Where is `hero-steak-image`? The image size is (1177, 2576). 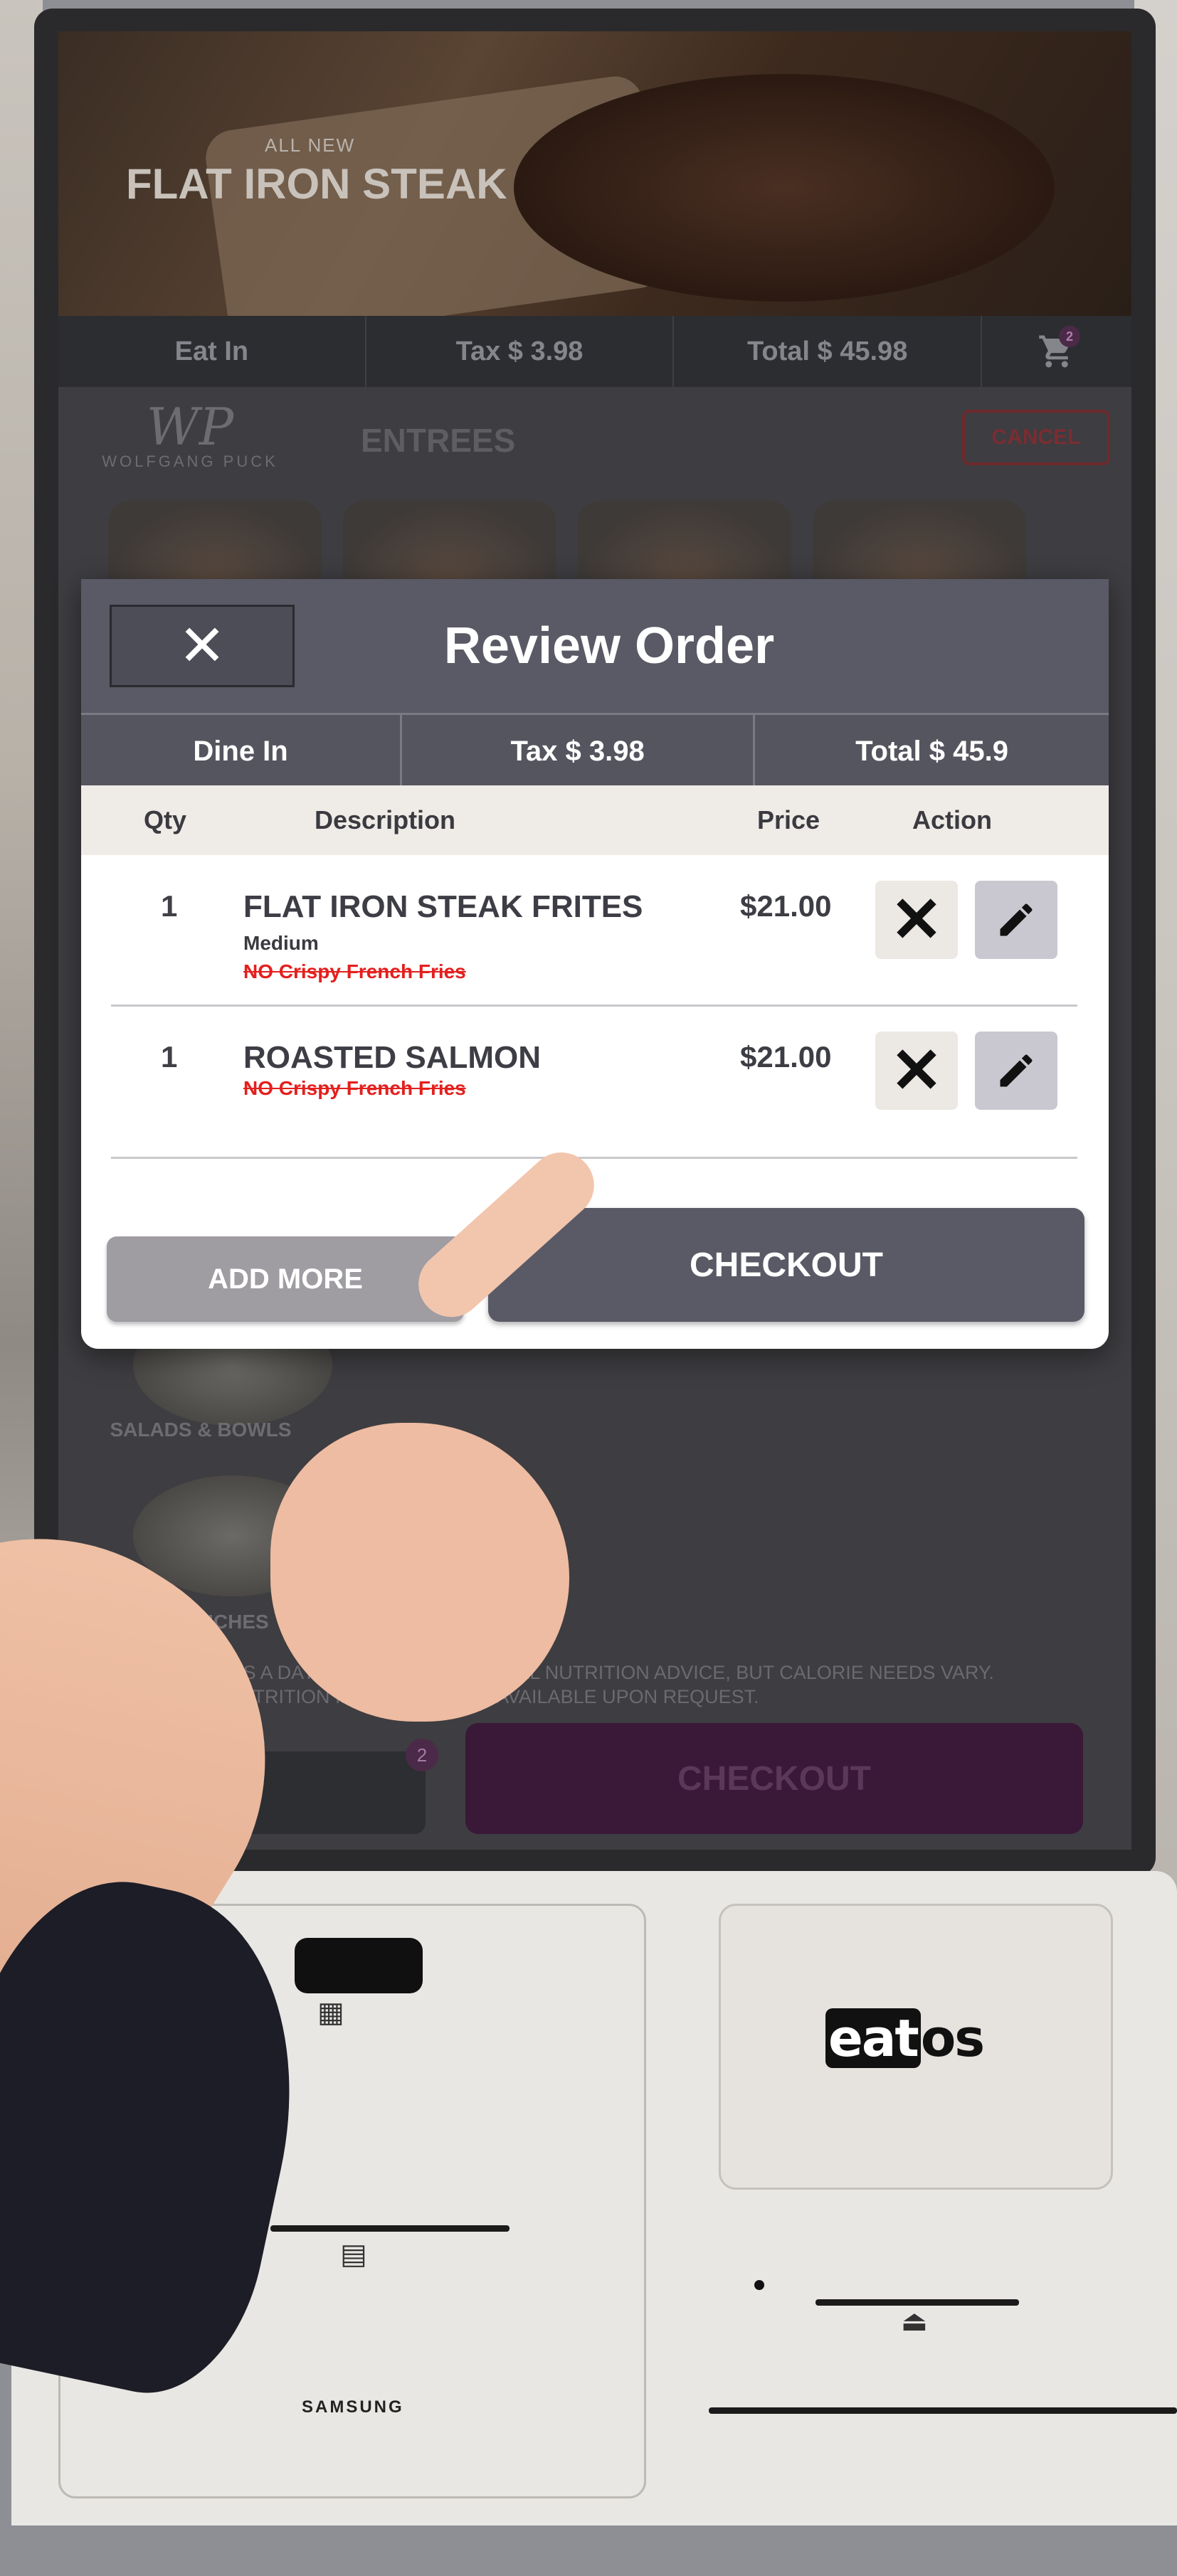
hero-steak-image is located at coordinates (784, 188).